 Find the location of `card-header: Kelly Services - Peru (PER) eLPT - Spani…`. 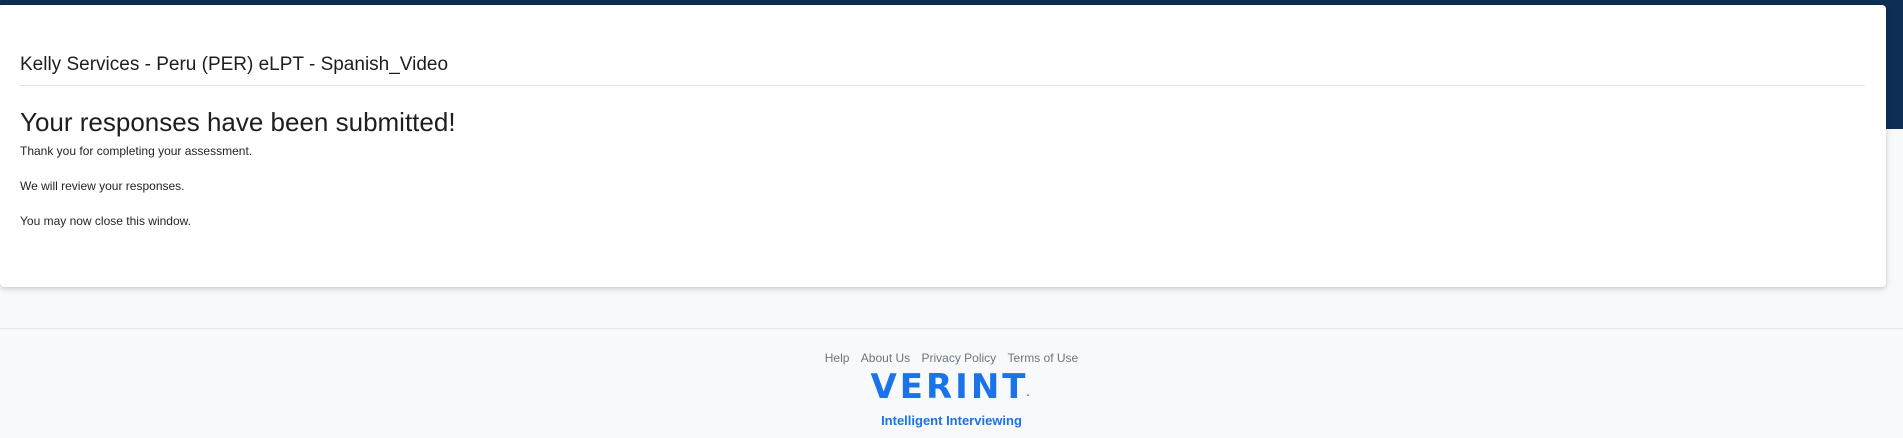

card-header: Kelly Services - Peru (PER) eLPT - Spani… is located at coordinates (942, 69).